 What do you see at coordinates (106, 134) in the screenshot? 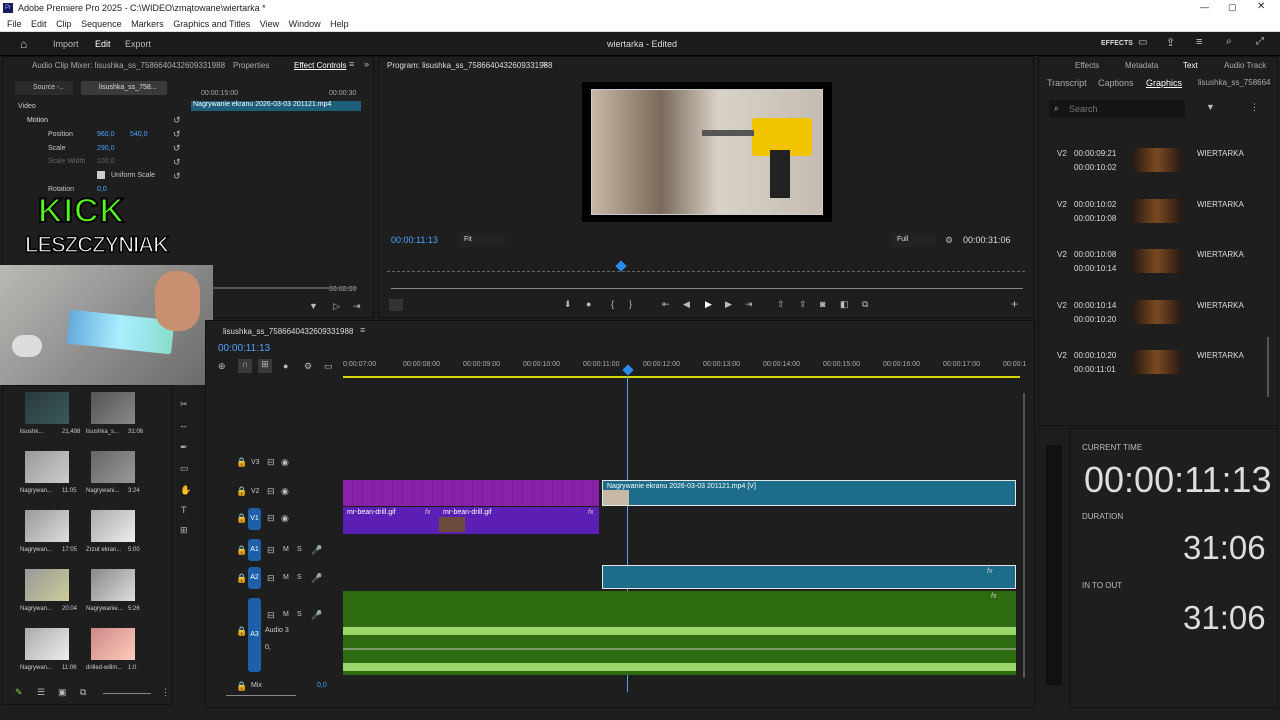
I see `position-x-value: 960,0` at bounding box center [106, 134].